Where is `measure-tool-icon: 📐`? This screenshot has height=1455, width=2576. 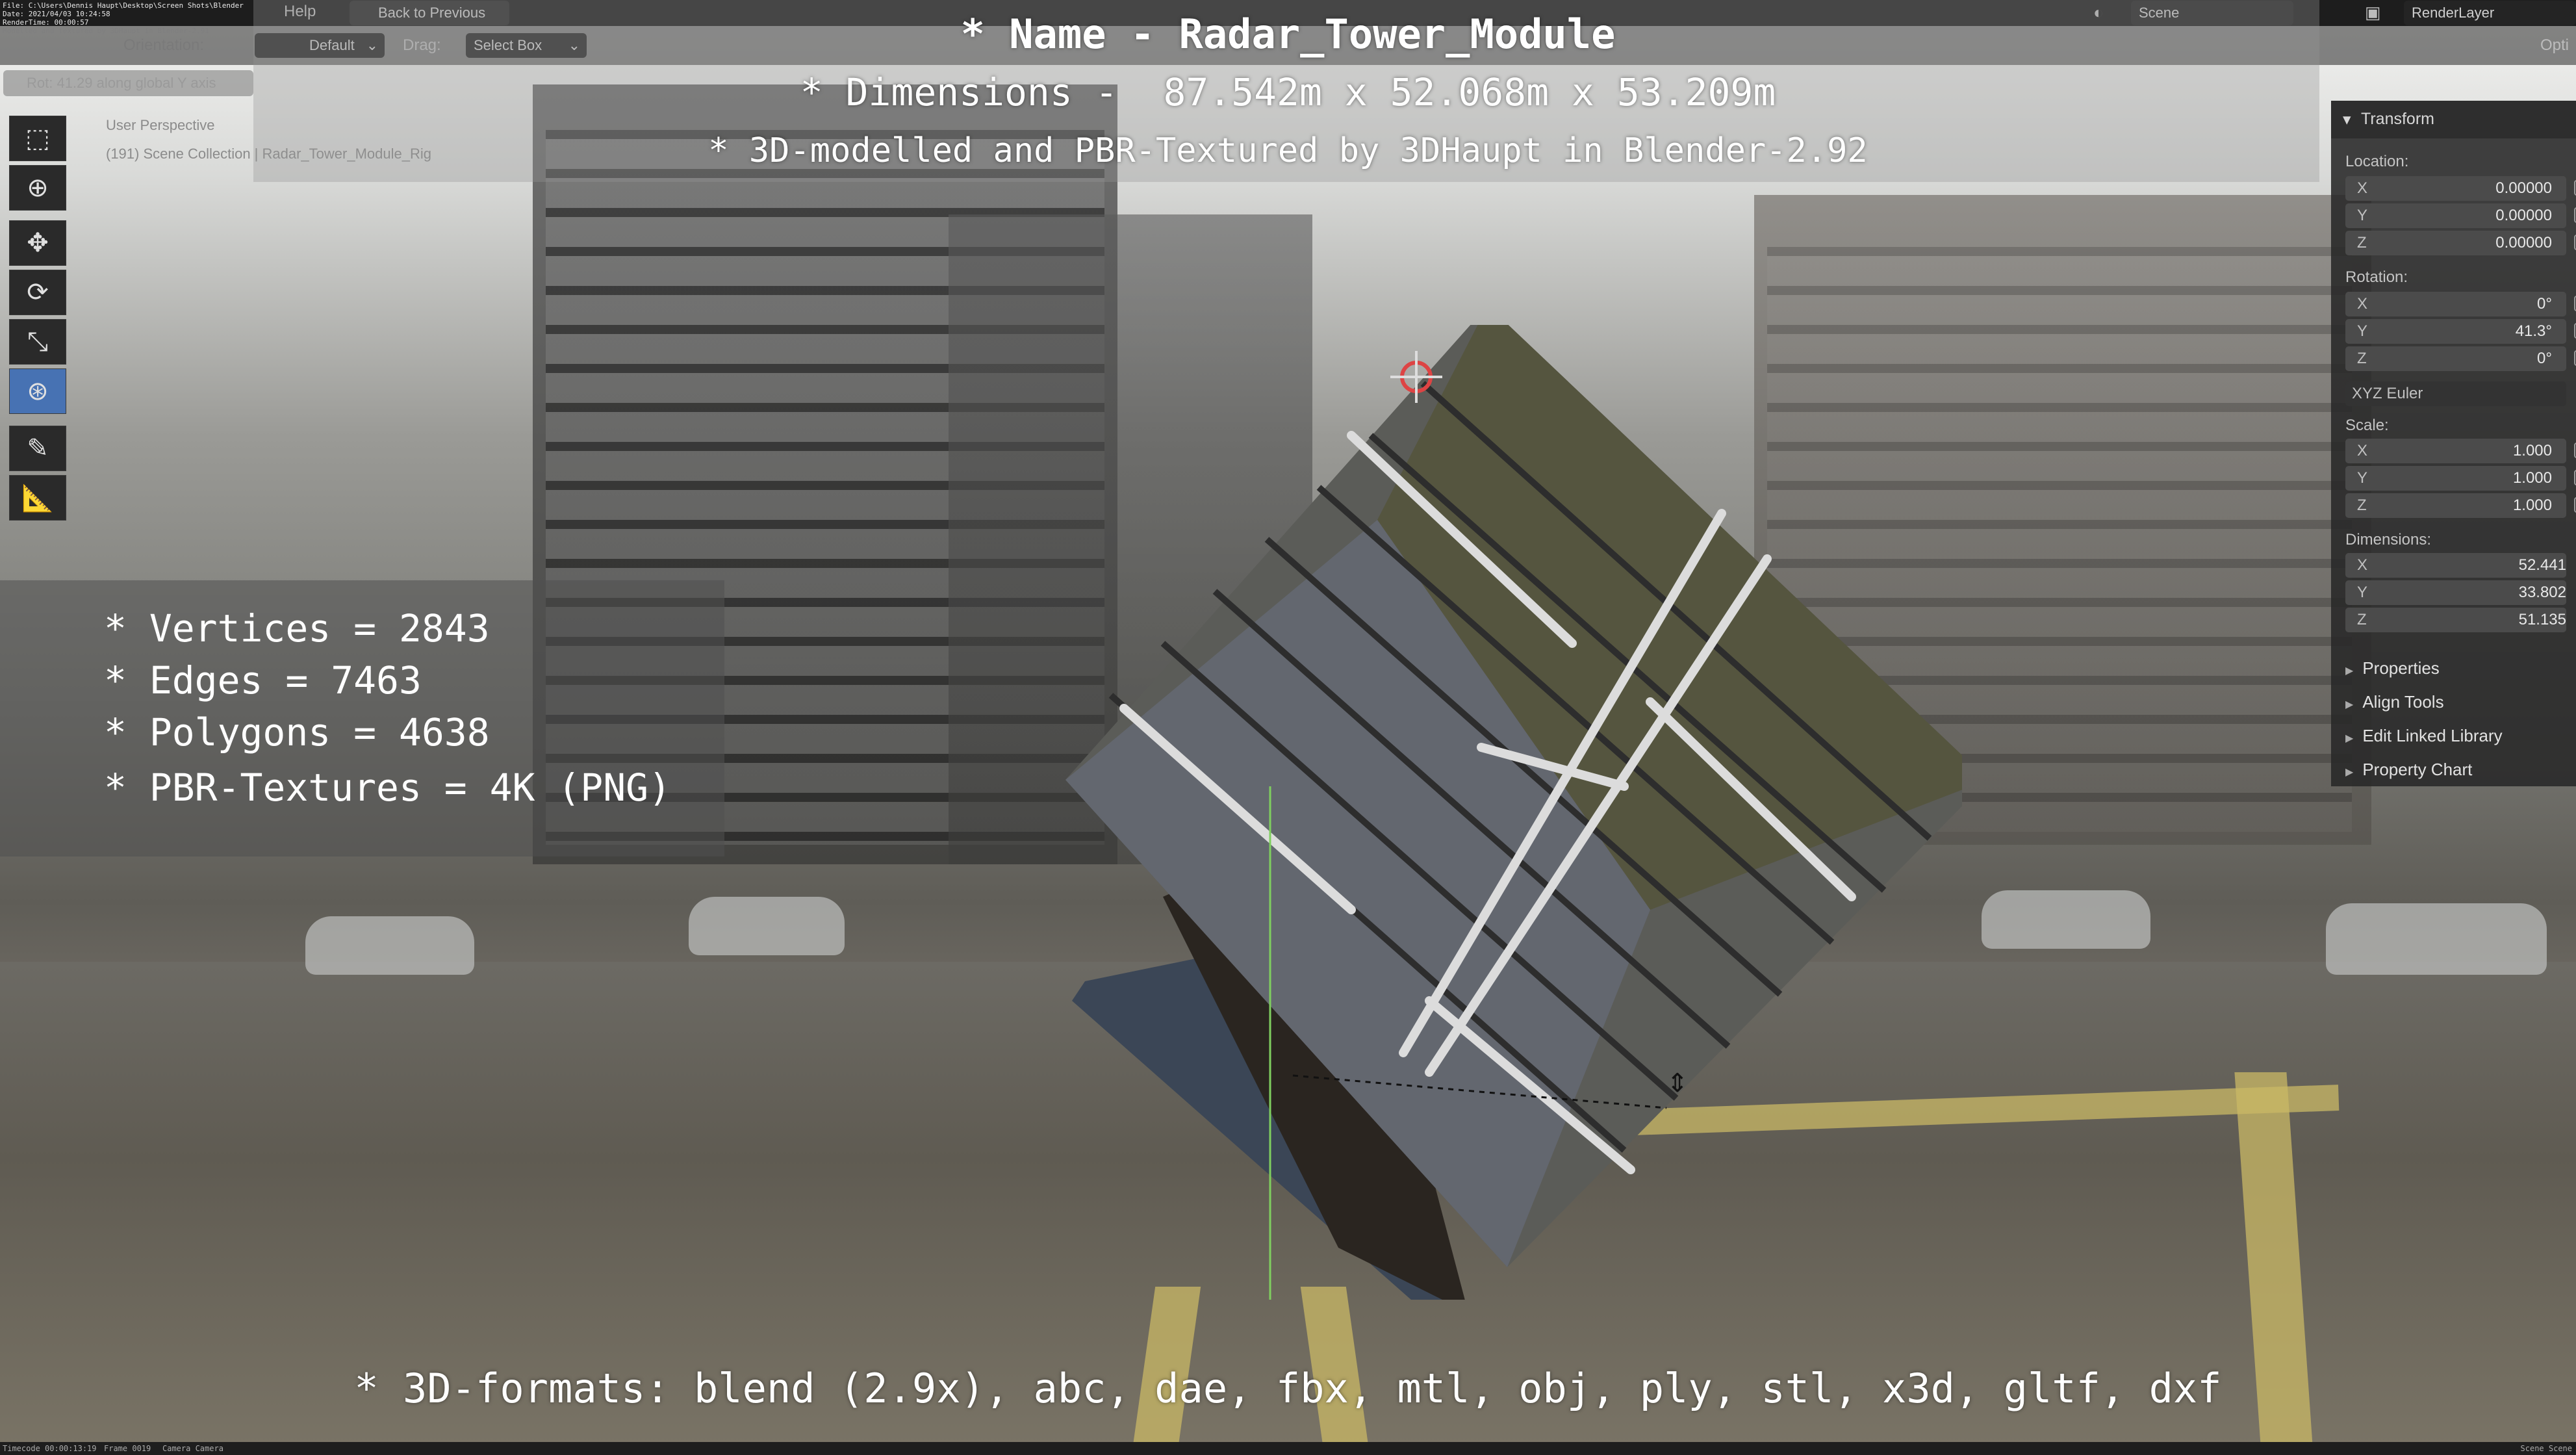 measure-tool-icon: 📐 is located at coordinates (37, 498).